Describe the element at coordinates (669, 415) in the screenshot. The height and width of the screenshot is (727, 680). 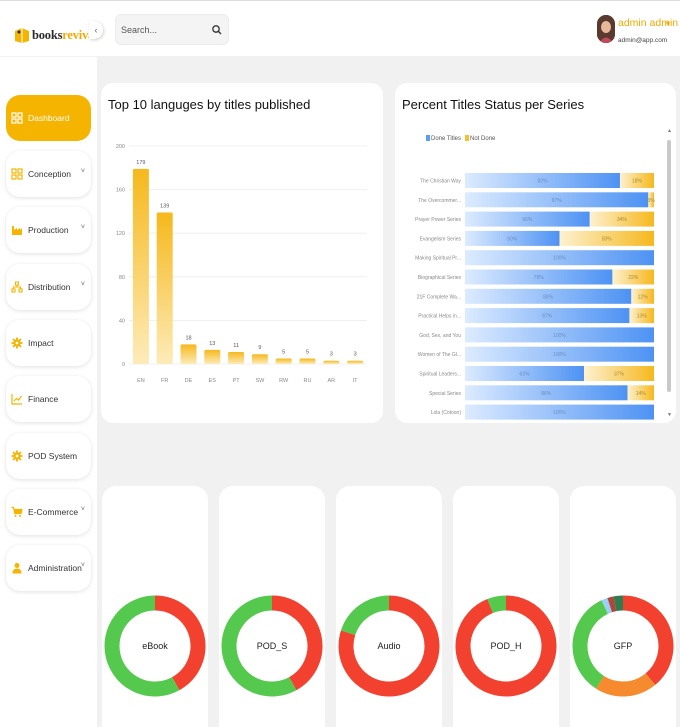
I see `scroll-down-icon: ▼` at that location.